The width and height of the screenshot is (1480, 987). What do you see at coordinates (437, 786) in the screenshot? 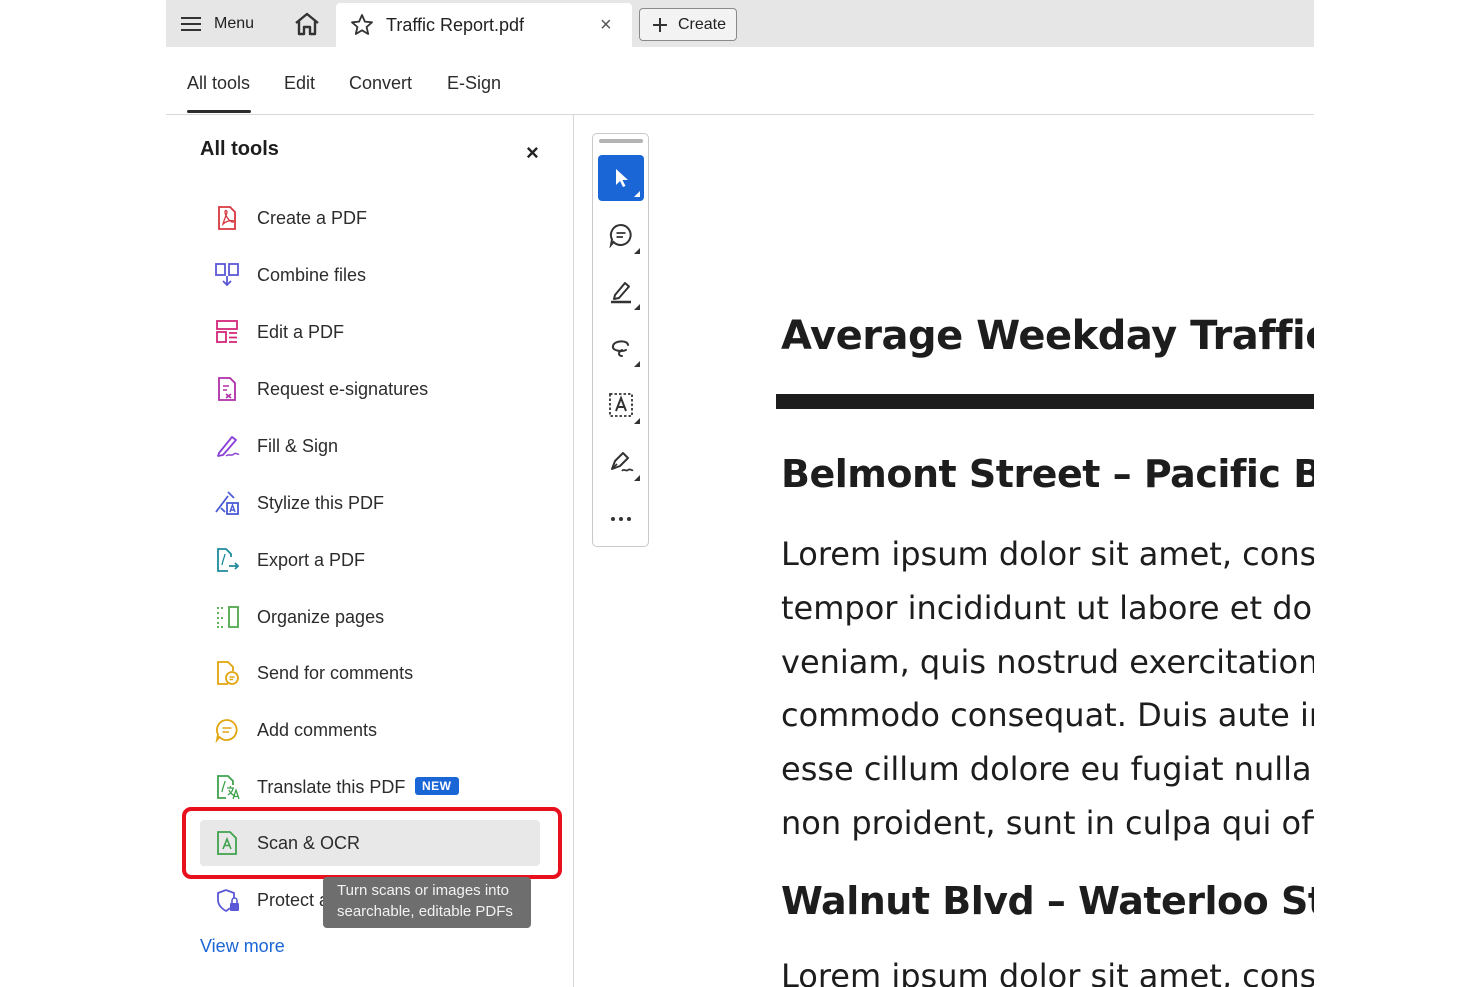
I see `new-badge: NEW` at bounding box center [437, 786].